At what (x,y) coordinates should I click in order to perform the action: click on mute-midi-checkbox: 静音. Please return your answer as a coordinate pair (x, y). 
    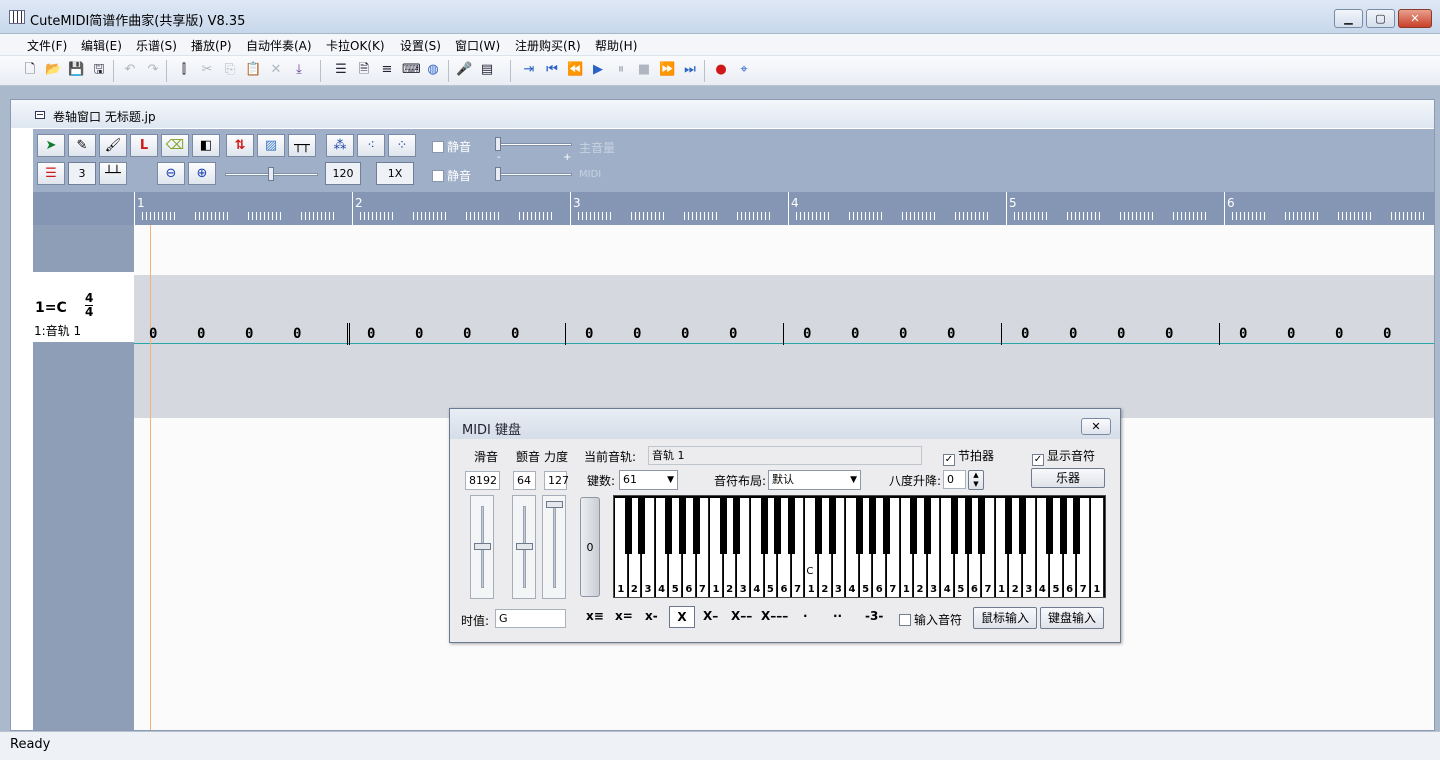
    Looking at the image, I should click on (451, 175).